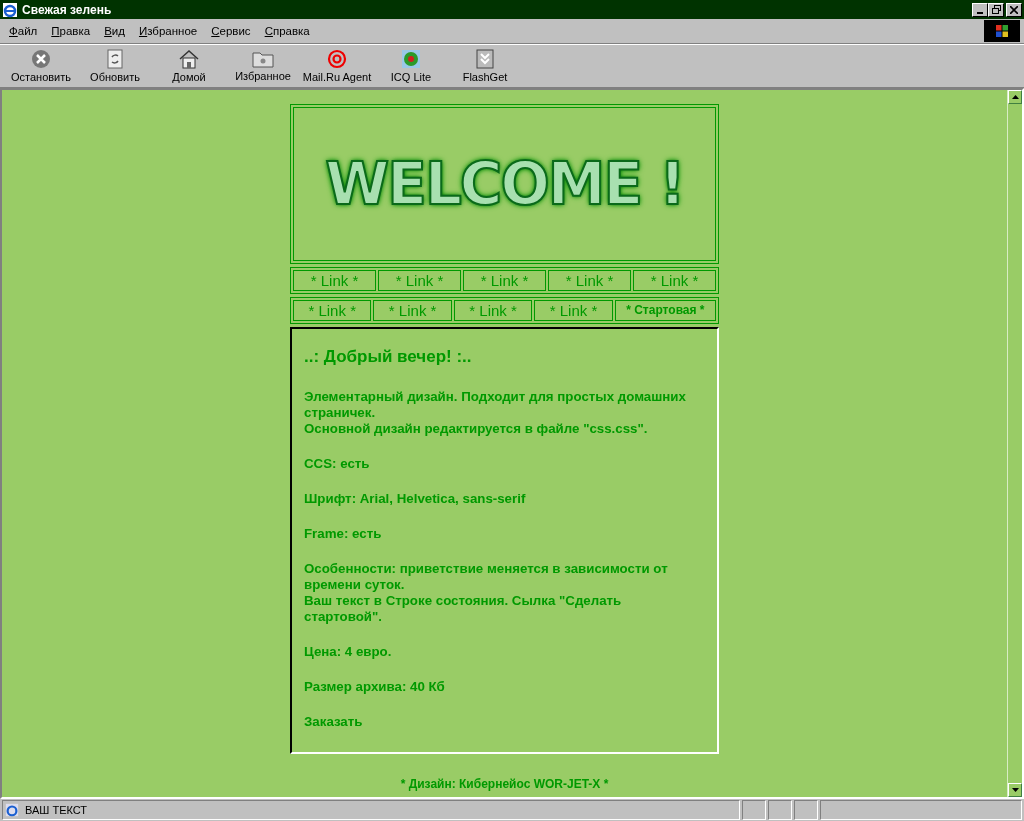 The width and height of the screenshot is (1024, 821). What do you see at coordinates (263, 59) in the screenshot?
I see `folder-icon` at bounding box center [263, 59].